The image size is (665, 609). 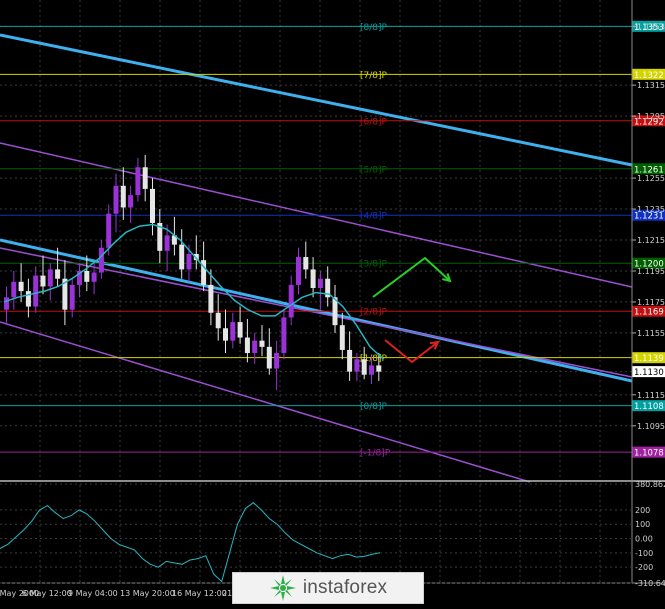 What do you see at coordinates (190, 542) in the screenshot?
I see `cci-line` at bounding box center [190, 542].